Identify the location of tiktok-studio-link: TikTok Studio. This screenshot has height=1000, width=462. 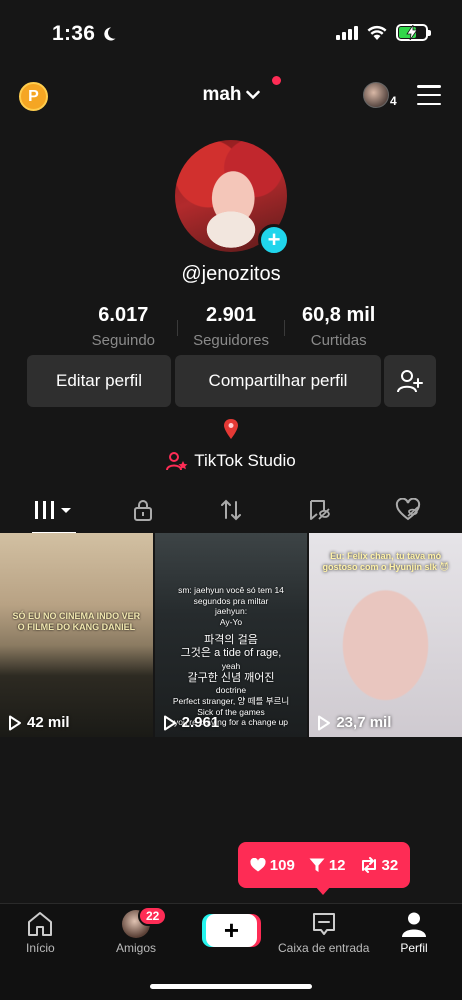
(231, 461).